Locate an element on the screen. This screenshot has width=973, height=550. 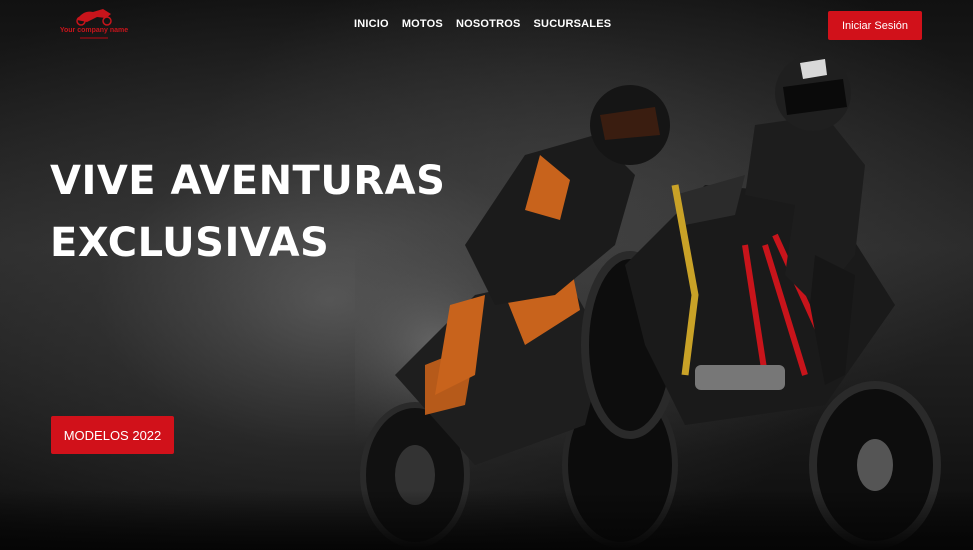
headline-line-2: EXCLUSIVAS is located at coordinates (190, 243).